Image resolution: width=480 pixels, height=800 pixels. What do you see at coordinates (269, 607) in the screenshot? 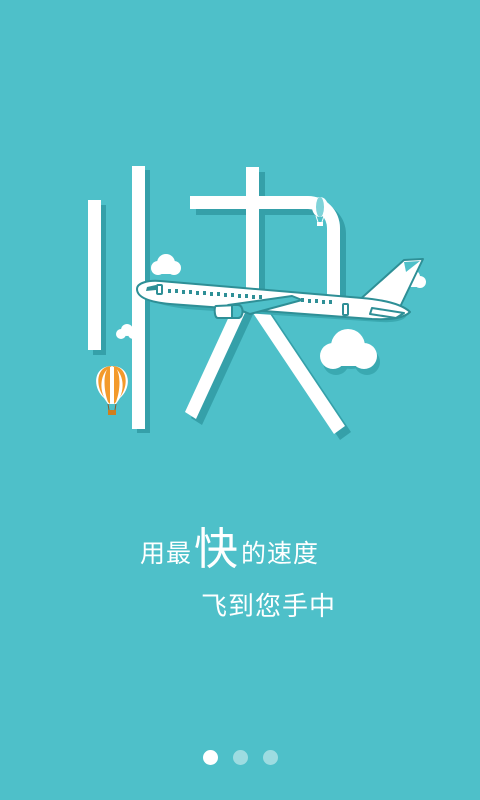
I see `tagline-line-2: 飞到您手中` at bounding box center [269, 607].